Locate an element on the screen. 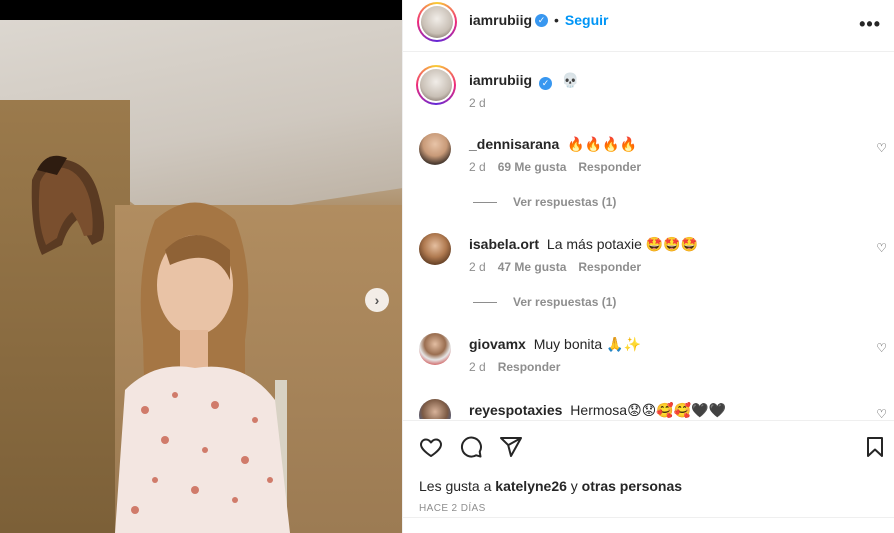  more-options-icon: ••• is located at coordinates (870, 24).